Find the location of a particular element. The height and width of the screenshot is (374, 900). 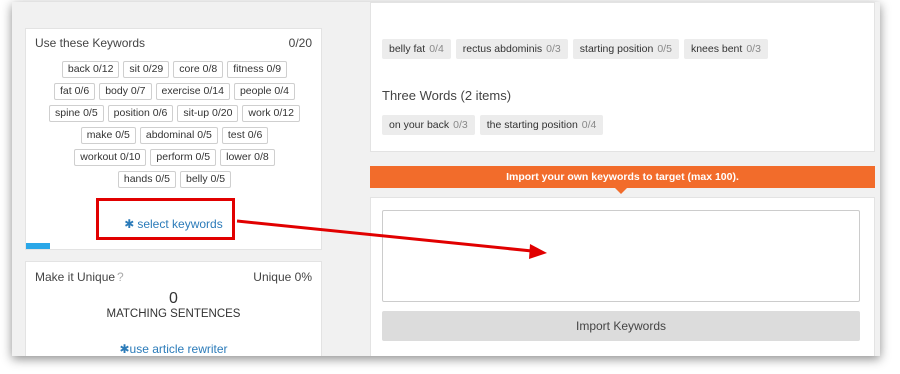

gear-icon: ✱ is located at coordinates (124, 349).